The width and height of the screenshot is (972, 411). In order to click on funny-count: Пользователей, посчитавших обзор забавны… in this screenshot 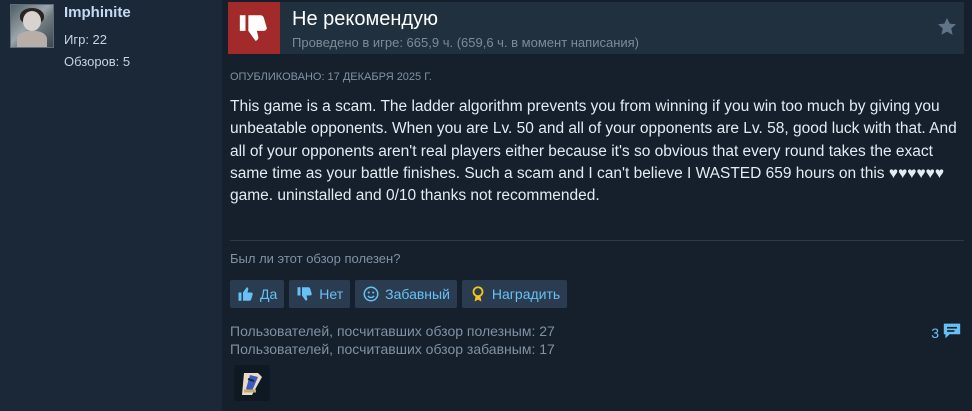, I will do `click(392, 349)`.